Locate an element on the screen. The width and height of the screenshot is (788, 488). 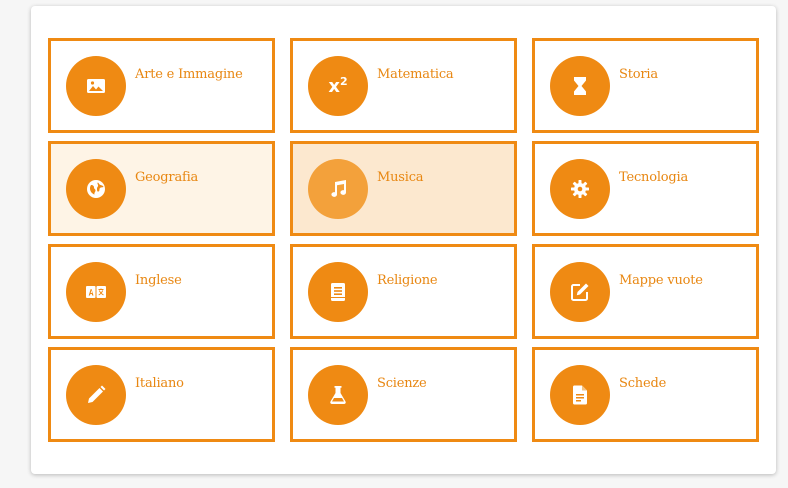
subject-label: Mappe vuote is located at coordinates (661, 280).